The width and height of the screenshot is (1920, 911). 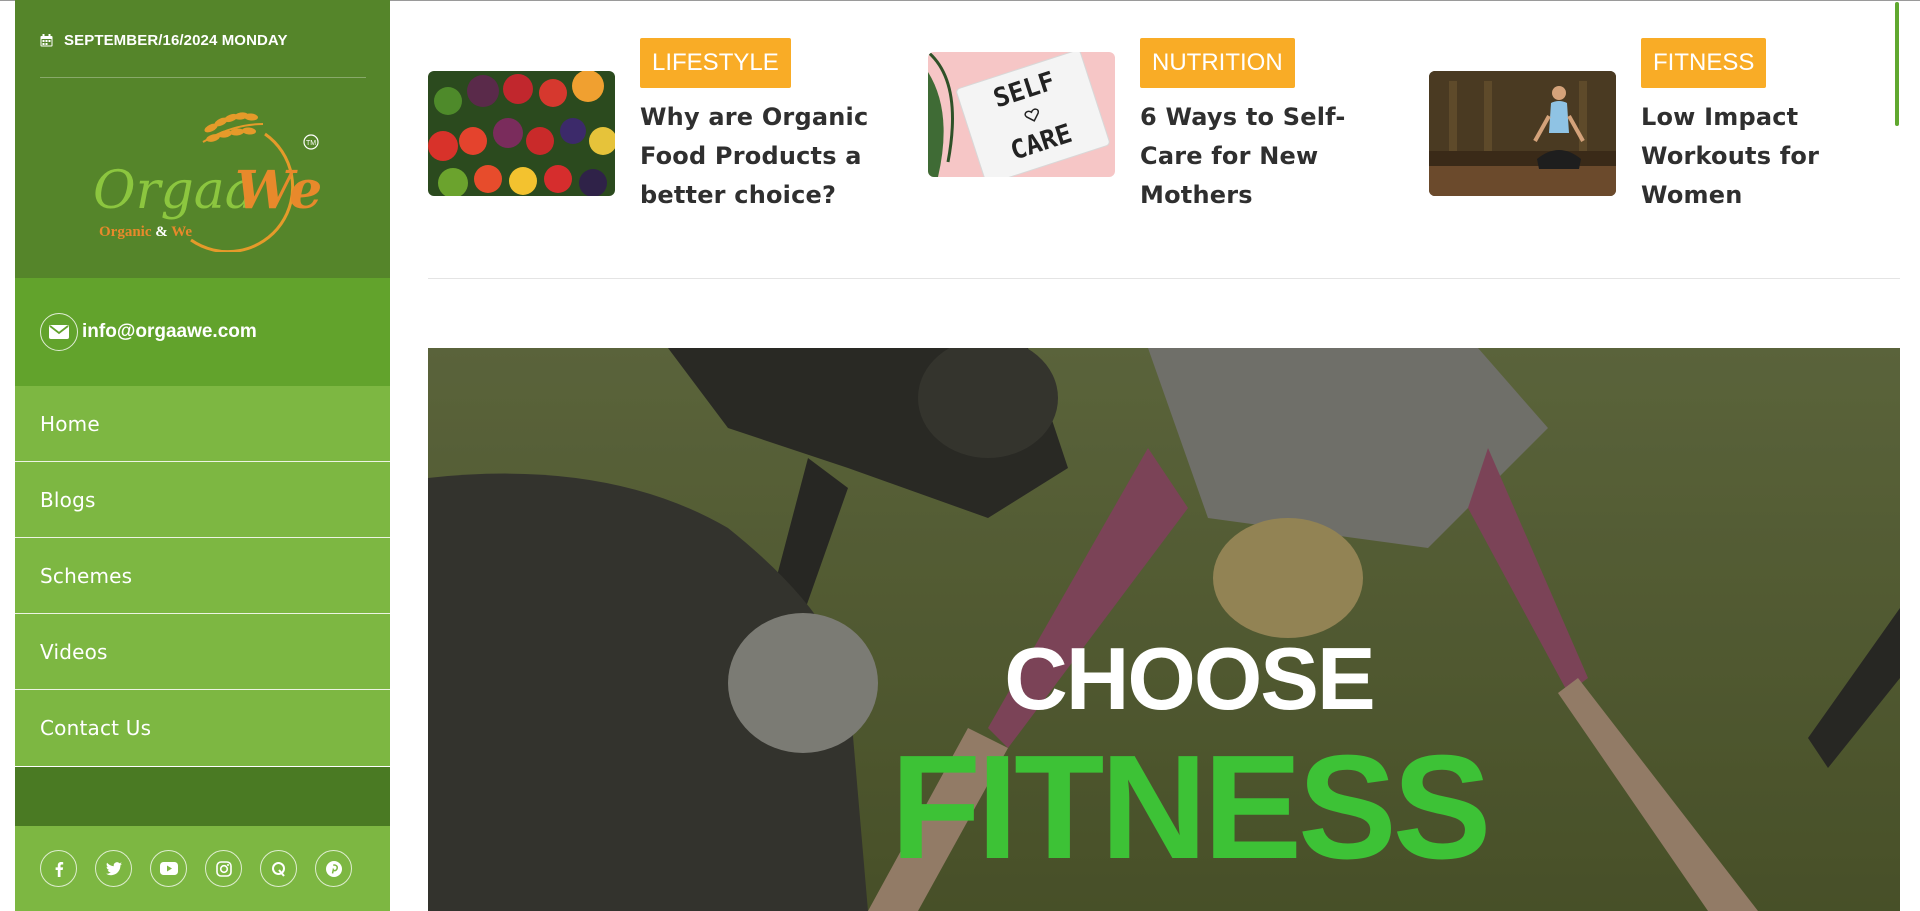 What do you see at coordinates (174, 191) in the screenshot?
I see `svg-text: Orgaa` at bounding box center [174, 191].